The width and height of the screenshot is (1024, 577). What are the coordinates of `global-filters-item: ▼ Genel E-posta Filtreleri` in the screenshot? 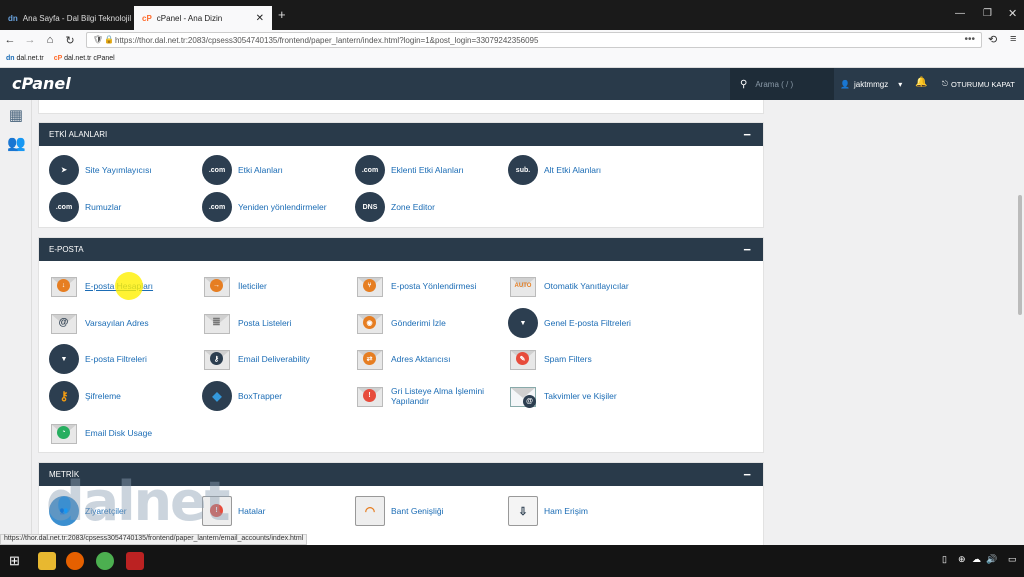 It's located at (583, 323).